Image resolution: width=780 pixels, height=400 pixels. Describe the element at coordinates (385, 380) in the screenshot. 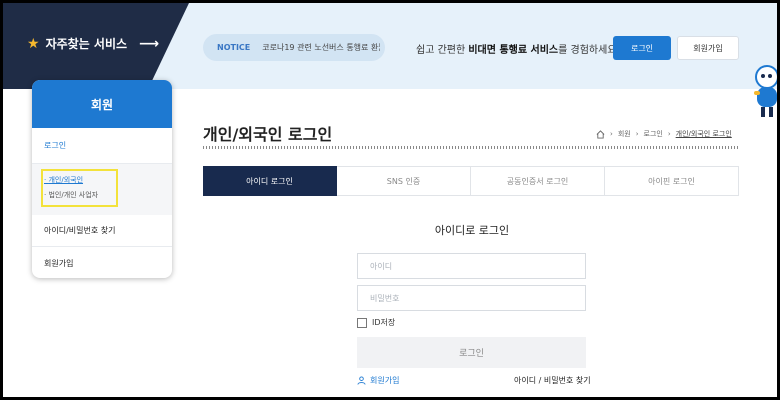

I see `join-link-label: 회원가입` at that location.